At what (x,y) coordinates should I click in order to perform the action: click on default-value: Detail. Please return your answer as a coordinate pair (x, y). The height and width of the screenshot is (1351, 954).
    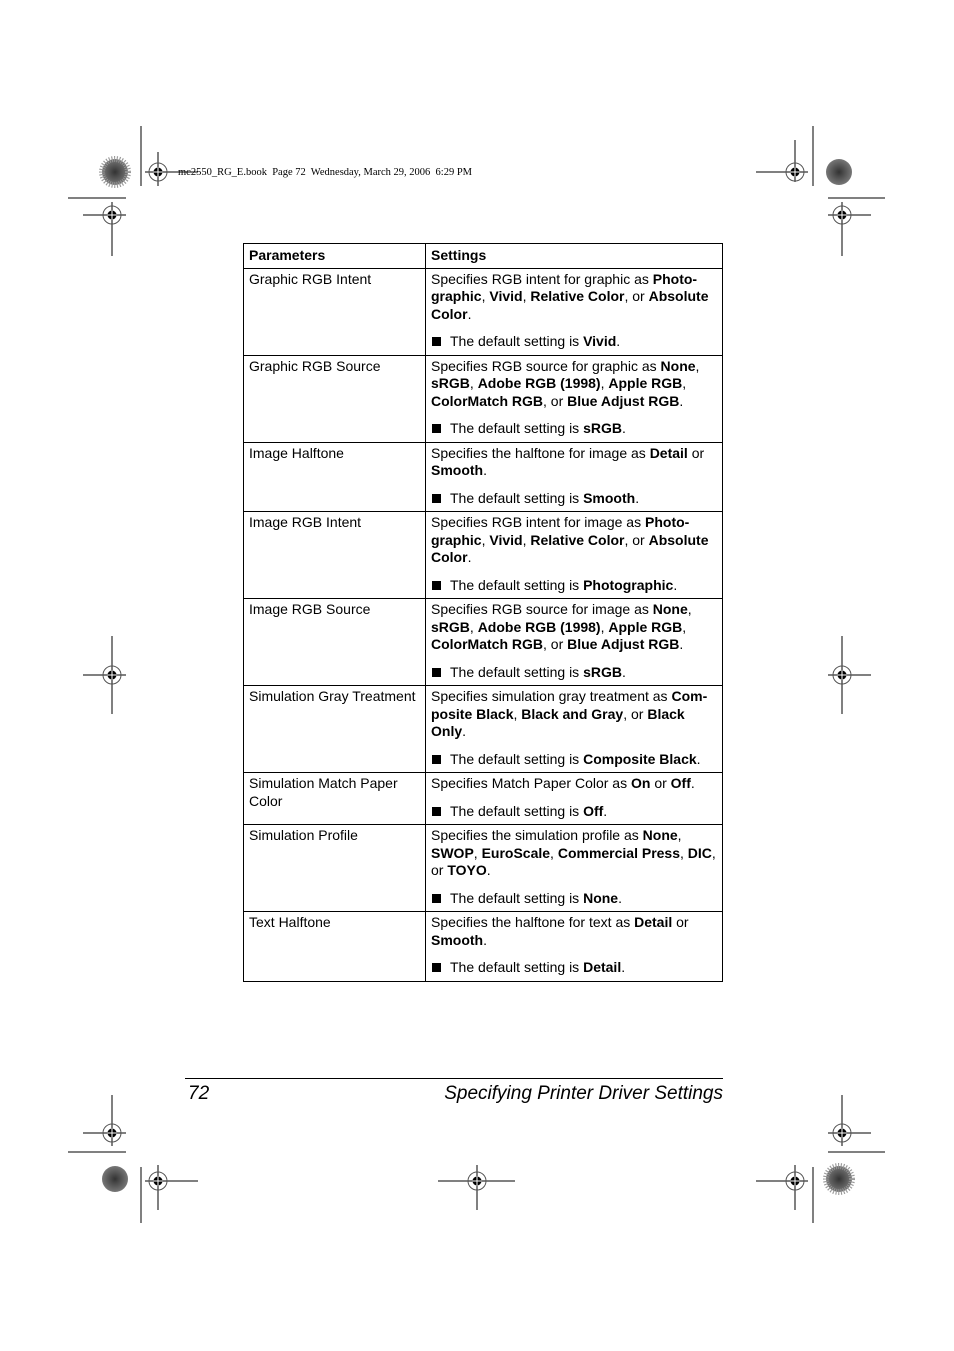
    Looking at the image, I should click on (602, 967).